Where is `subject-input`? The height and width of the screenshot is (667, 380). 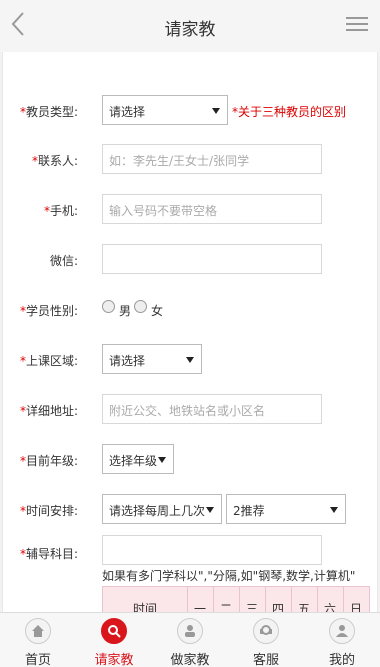
subject-input is located at coordinates (212, 550).